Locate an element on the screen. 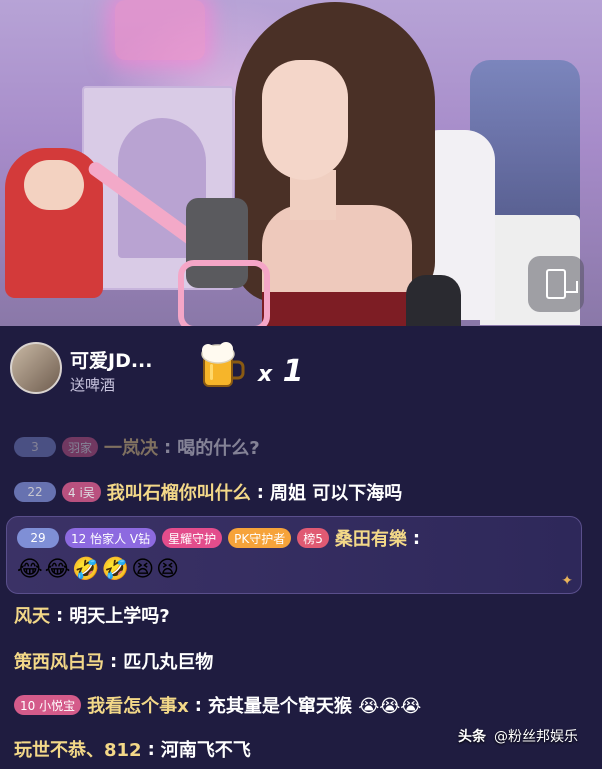 This screenshot has width=602, height=769. chat-message: 10 小悦宝 我看怎个事x : 充其量是个窜天猴 😭😭😭 is located at coordinates (217, 705).